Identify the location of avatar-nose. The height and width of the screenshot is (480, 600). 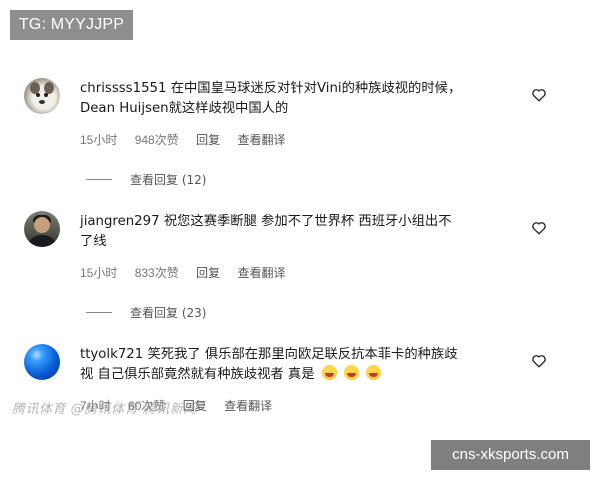
(42, 102).